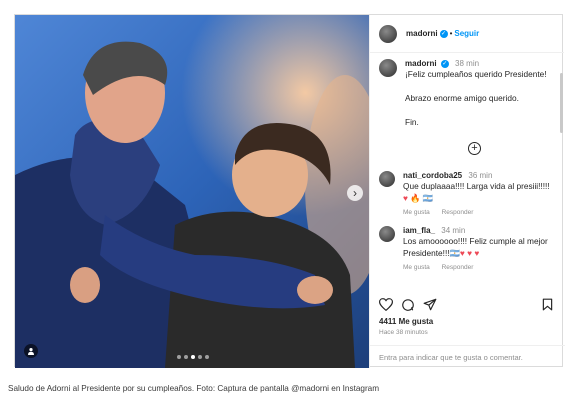 This screenshot has height=400, width=577. I want to click on comment-username: nati_cordoba25, so click(432, 175).